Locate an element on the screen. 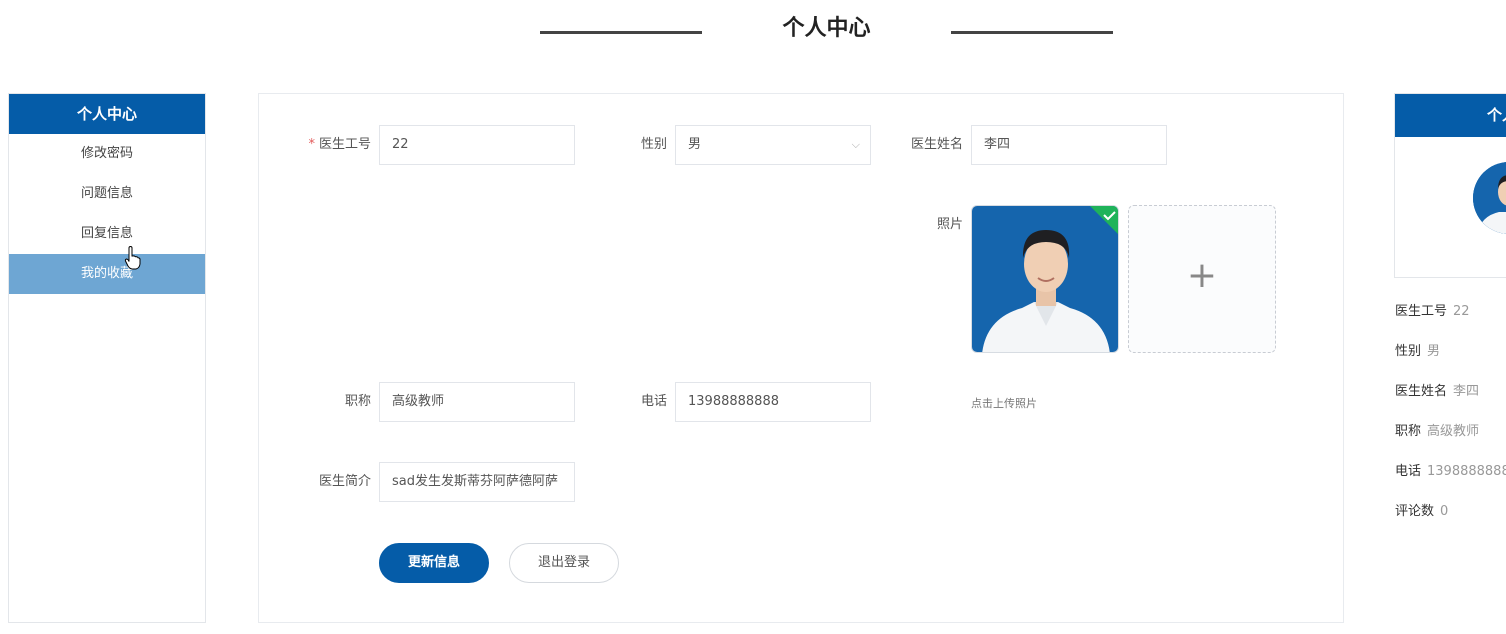 The image size is (1506, 634). sidebar-item-replies: 回复信息 is located at coordinates (107, 234).